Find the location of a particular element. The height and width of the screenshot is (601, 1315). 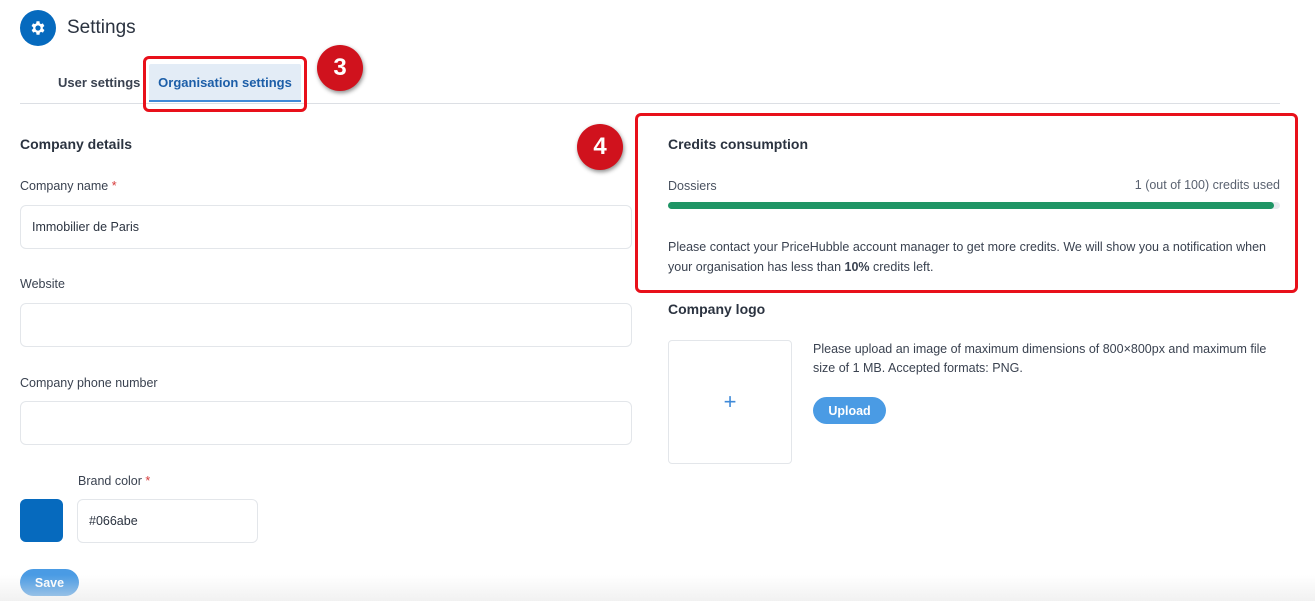

settings-badge is located at coordinates (38, 28).